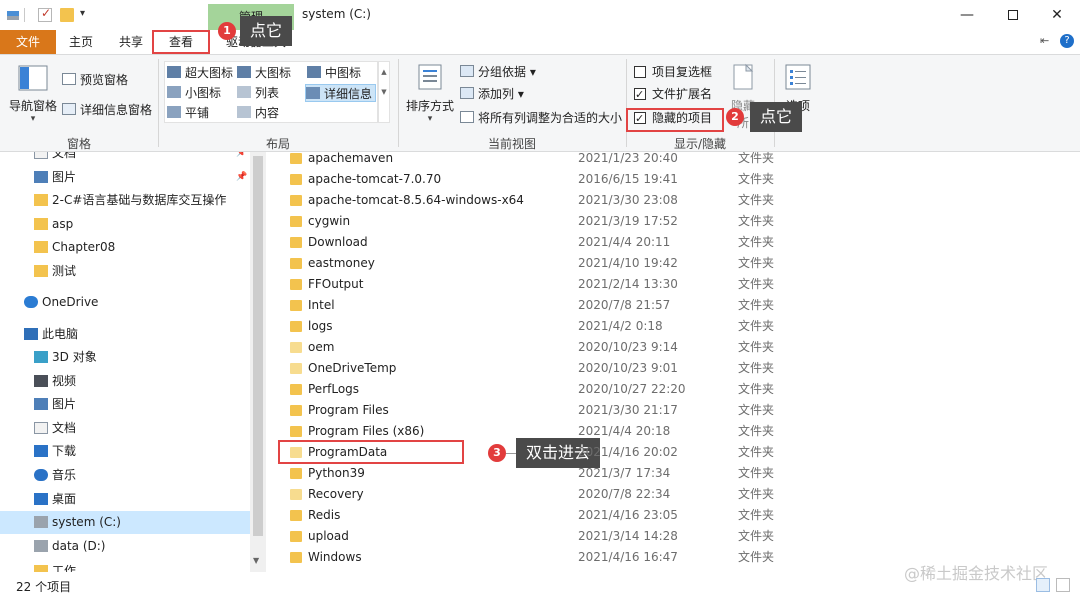  What do you see at coordinates (125, 224) in the screenshot?
I see `nav-item: asp` at bounding box center [125, 224].